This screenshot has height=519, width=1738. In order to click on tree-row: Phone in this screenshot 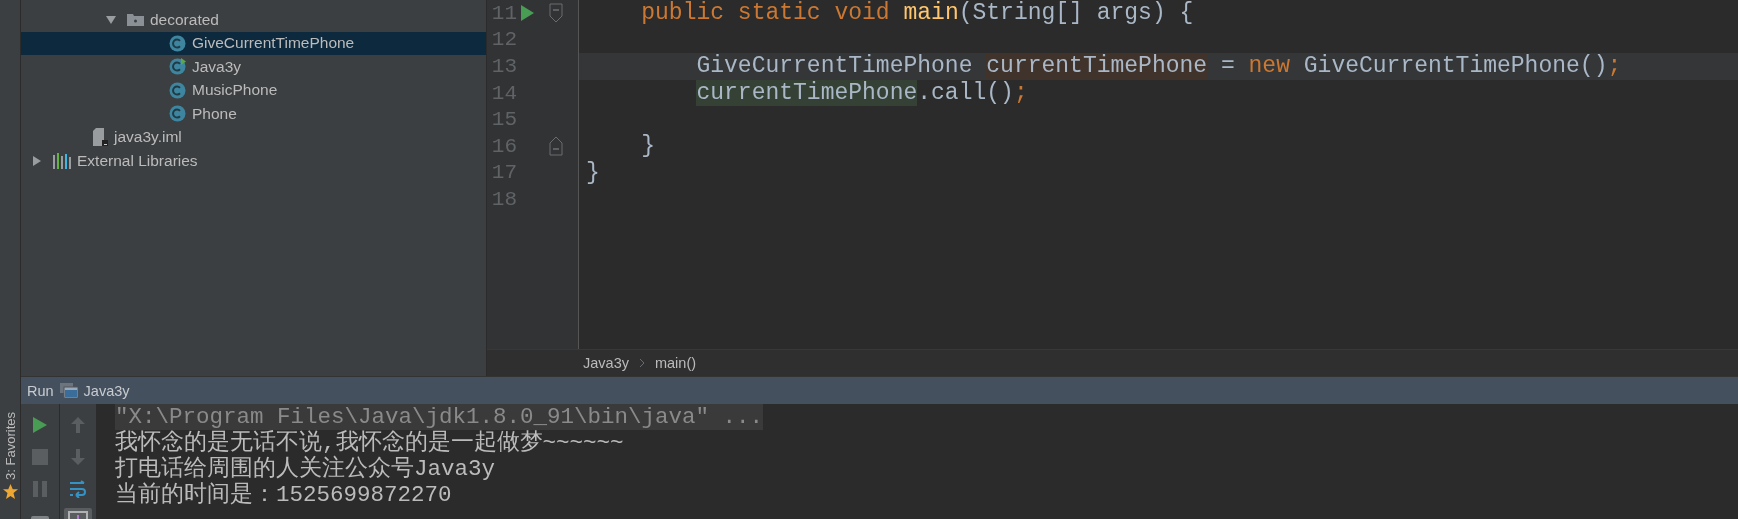, I will do `click(253, 114)`.